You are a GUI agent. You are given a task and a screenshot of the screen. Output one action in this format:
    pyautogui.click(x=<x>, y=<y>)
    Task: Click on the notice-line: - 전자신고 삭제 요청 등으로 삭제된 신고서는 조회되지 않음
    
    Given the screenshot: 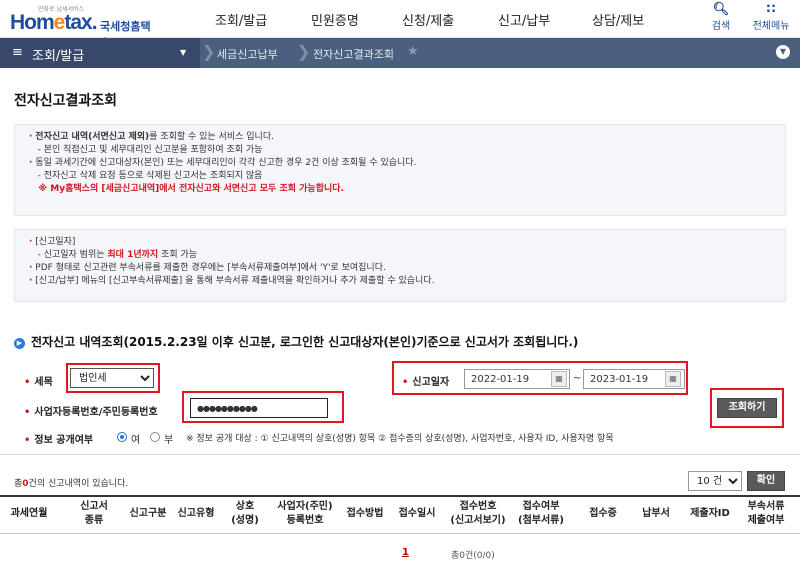 What is the action you would take?
    pyautogui.click(x=150, y=176)
    